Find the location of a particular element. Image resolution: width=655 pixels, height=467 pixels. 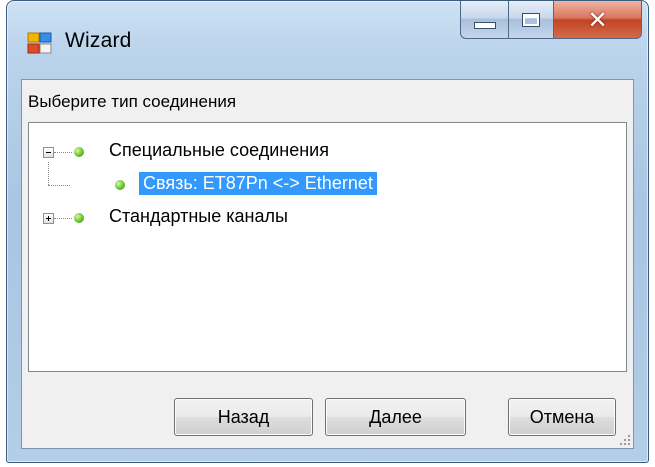

collapse-icon is located at coordinates (48, 152).